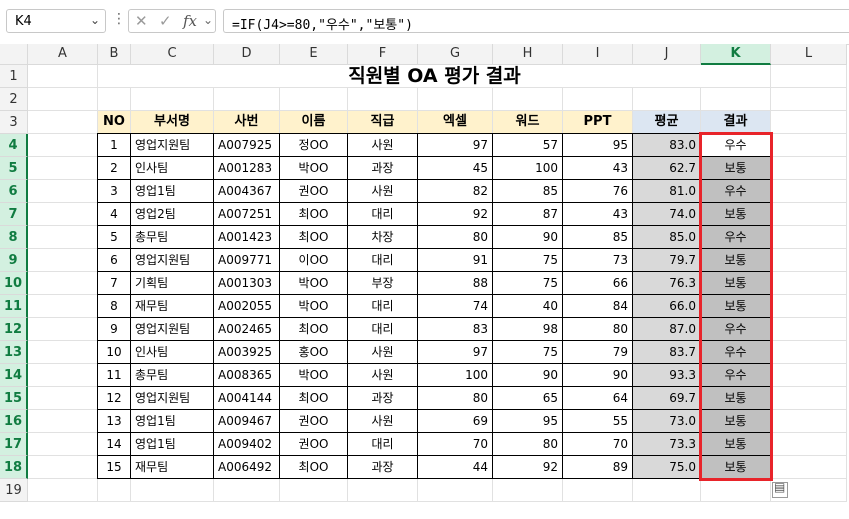 Image resolution: width=849 pixels, height=519 pixels. What do you see at coordinates (14, 237) in the screenshot?
I see `row-header-8: 8` at bounding box center [14, 237].